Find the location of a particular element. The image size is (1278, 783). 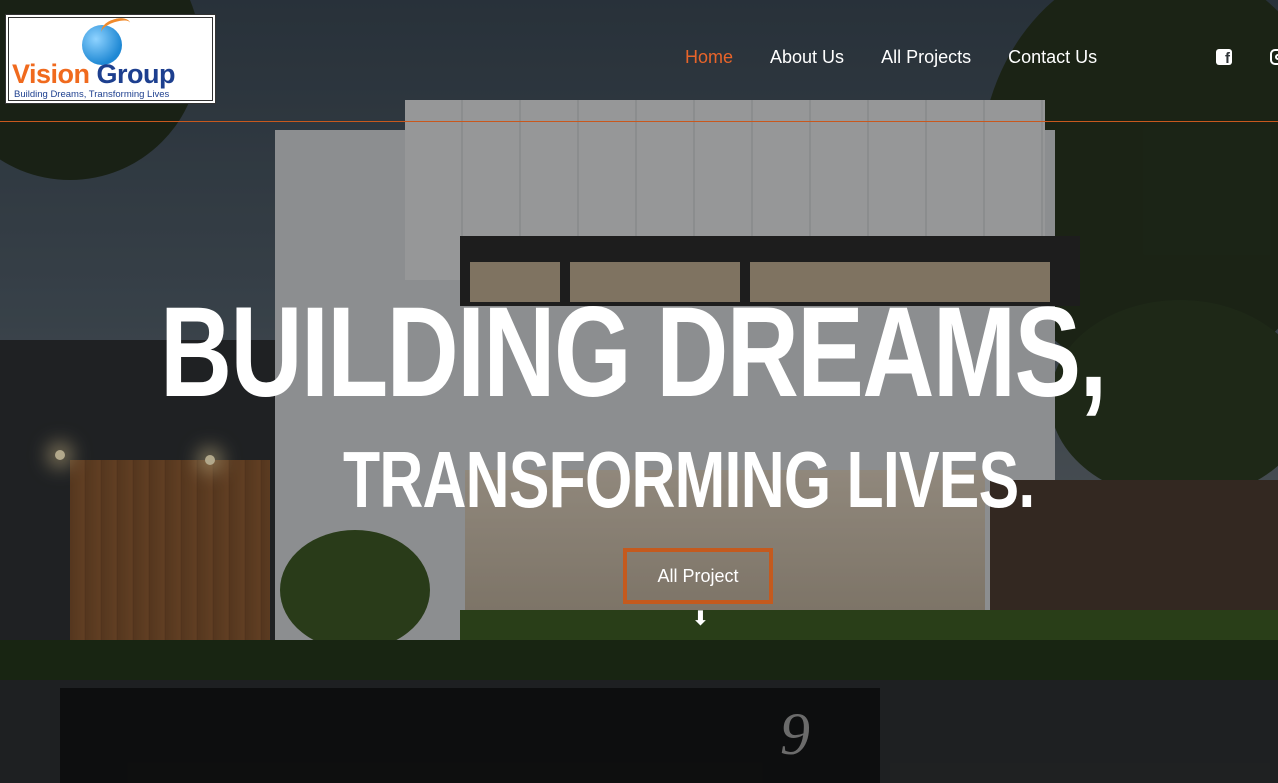

brand-tagline: Building Dreams, Transforming Lives is located at coordinates (92, 94).